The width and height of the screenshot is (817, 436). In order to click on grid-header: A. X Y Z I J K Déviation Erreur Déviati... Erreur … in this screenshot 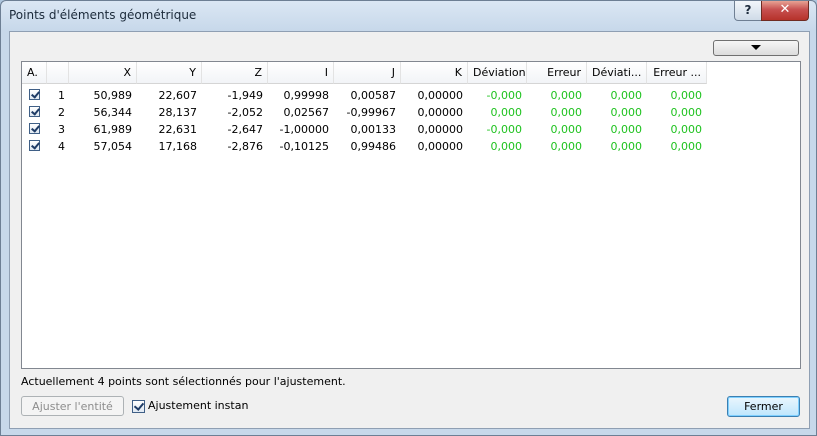, I will do `click(364, 73)`.